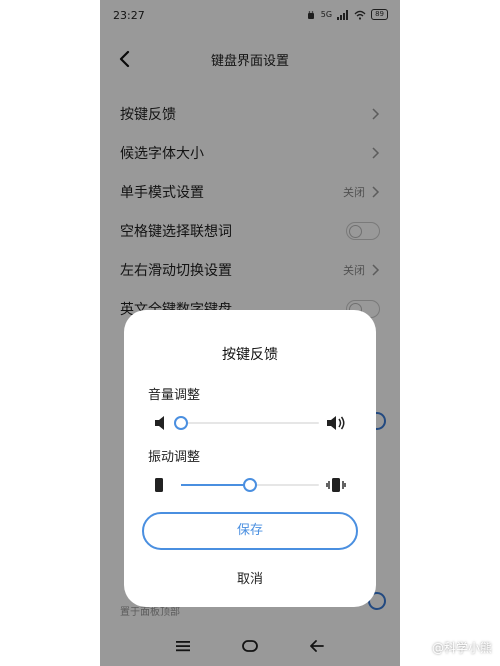  I want to click on volume-slider, so click(250, 423).